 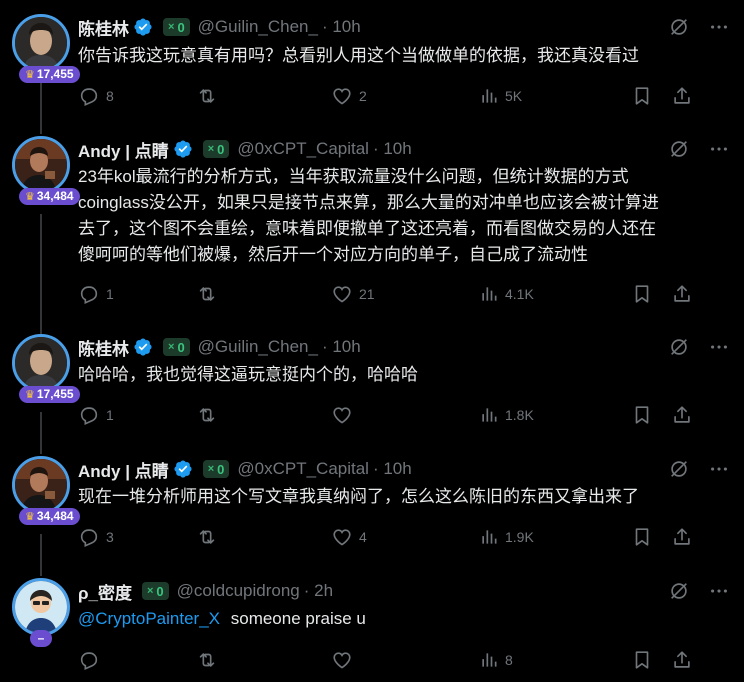 I want to click on like-button: 21, so click(x=405, y=294).